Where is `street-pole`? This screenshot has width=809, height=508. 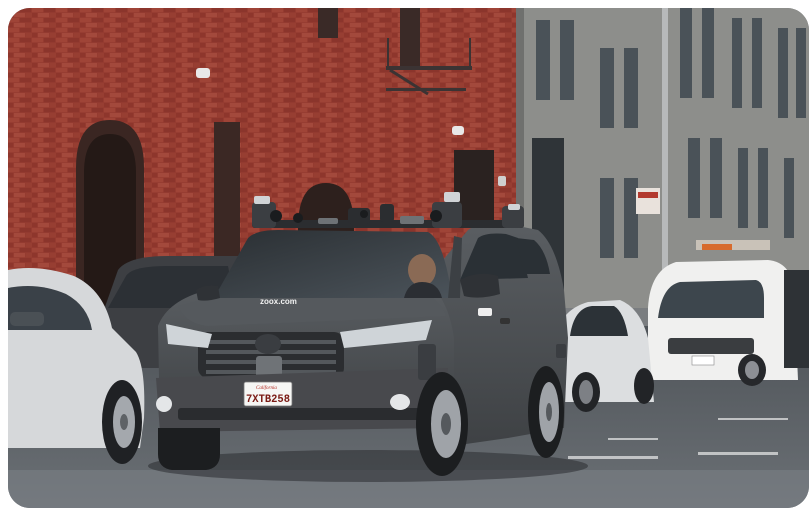 street-pole is located at coordinates (665, 158).